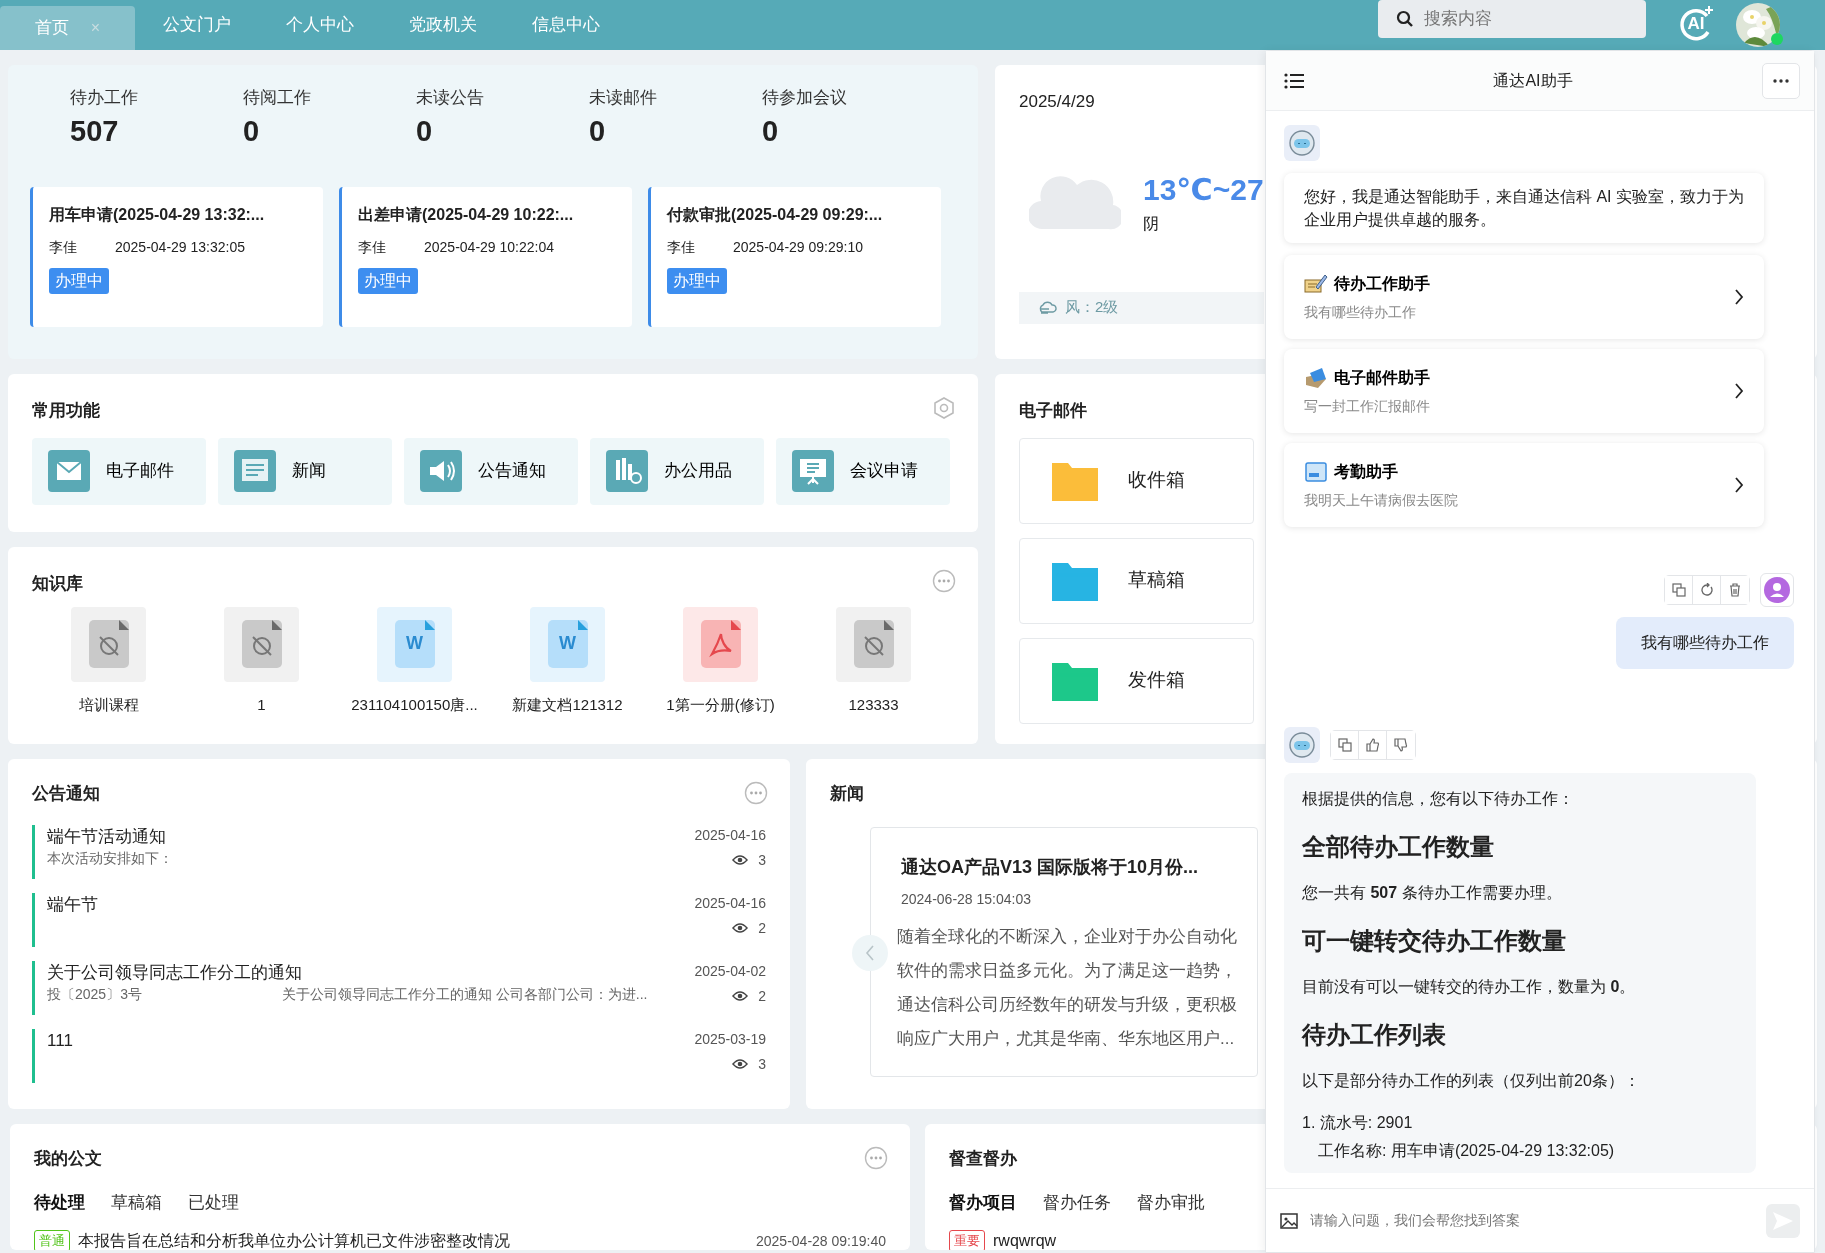  What do you see at coordinates (1136, 580) in the screenshot?
I see `mail-folder: 草稿箱` at bounding box center [1136, 580].